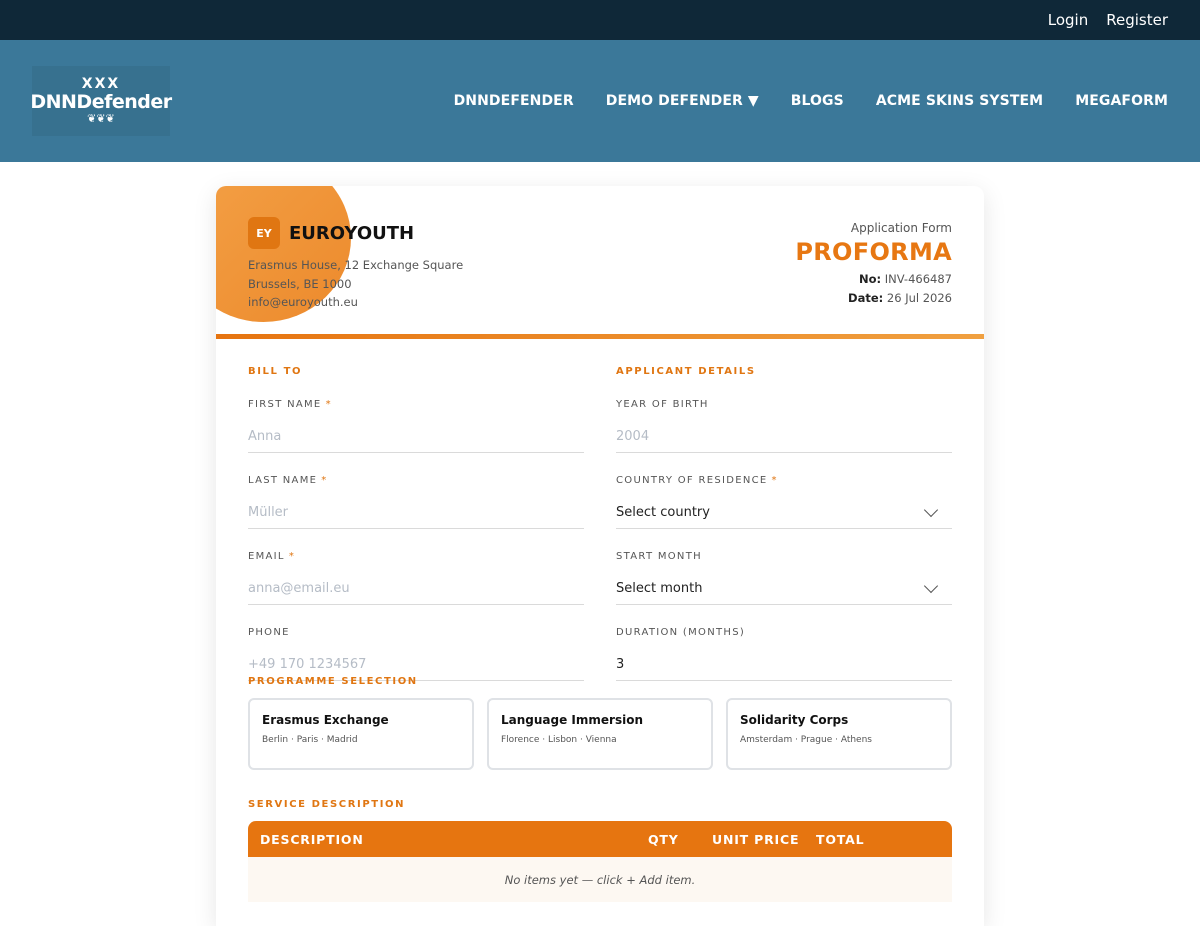 The height and width of the screenshot is (926, 1200). I want to click on table-header: DESCRIPTION QTY UNIT PRICE TOTAL, so click(600, 839).